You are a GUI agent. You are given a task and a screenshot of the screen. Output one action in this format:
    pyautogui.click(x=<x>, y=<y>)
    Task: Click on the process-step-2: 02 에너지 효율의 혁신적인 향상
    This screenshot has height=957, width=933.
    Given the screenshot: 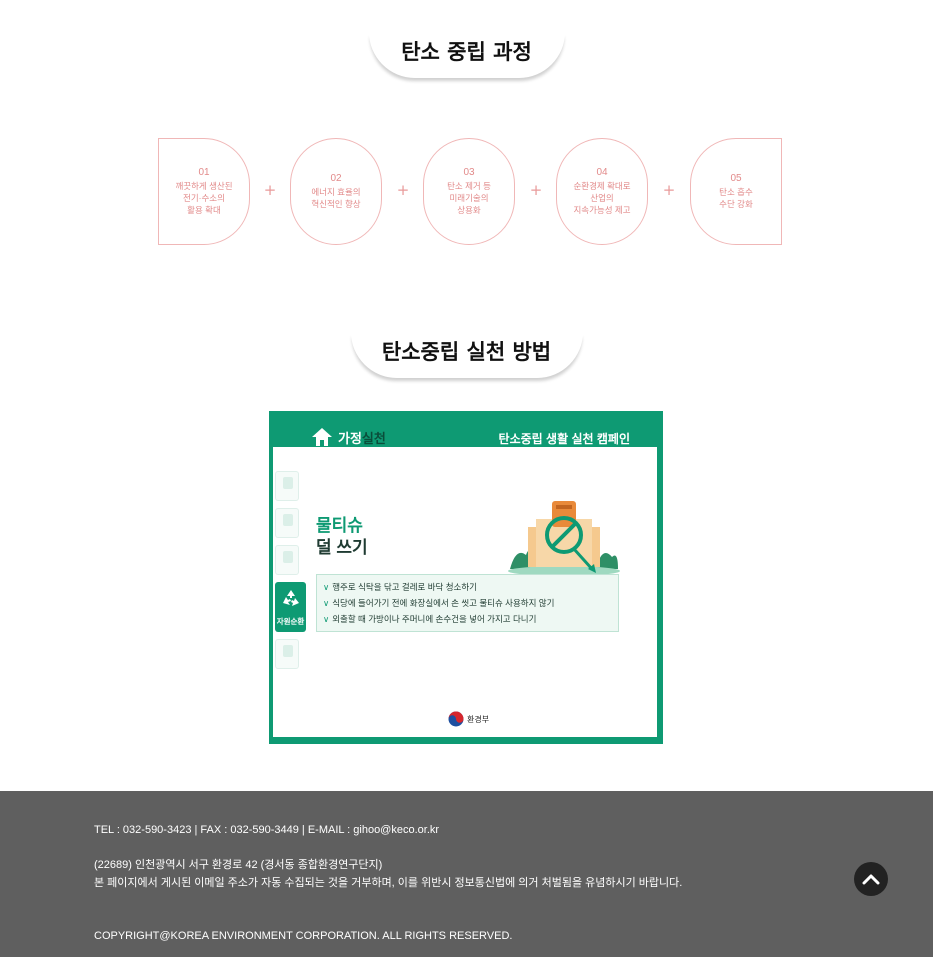 What is the action you would take?
    pyautogui.click(x=336, y=191)
    